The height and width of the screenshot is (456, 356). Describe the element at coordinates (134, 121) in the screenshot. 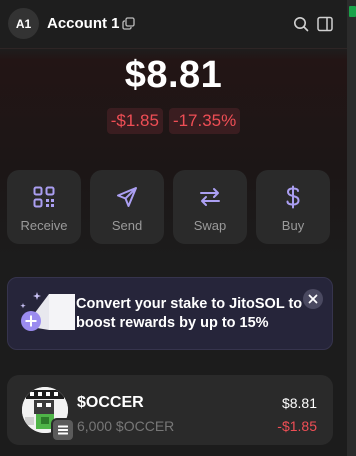

I see `change-usd-badge: -$1.85` at that location.